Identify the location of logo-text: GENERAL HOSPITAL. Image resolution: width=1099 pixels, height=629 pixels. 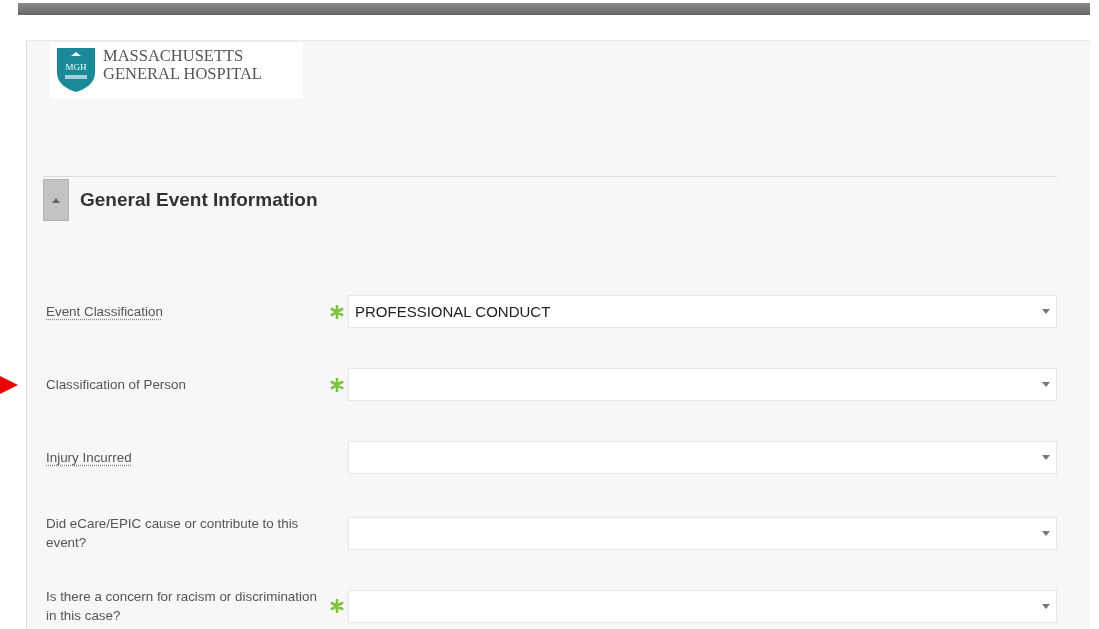
(182, 74).